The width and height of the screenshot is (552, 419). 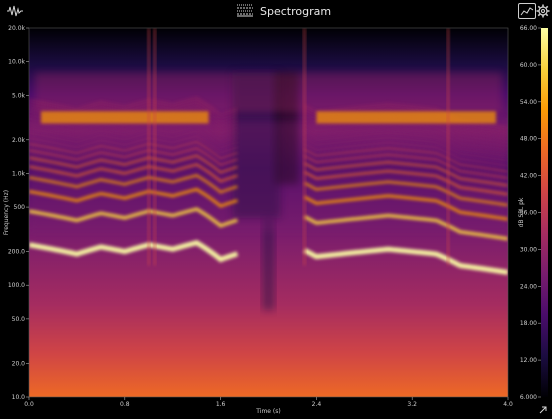 What do you see at coordinates (19, 173) in the screenshot?
I see `y-tick-label: 1.0k` at bounding box center [19, 173].